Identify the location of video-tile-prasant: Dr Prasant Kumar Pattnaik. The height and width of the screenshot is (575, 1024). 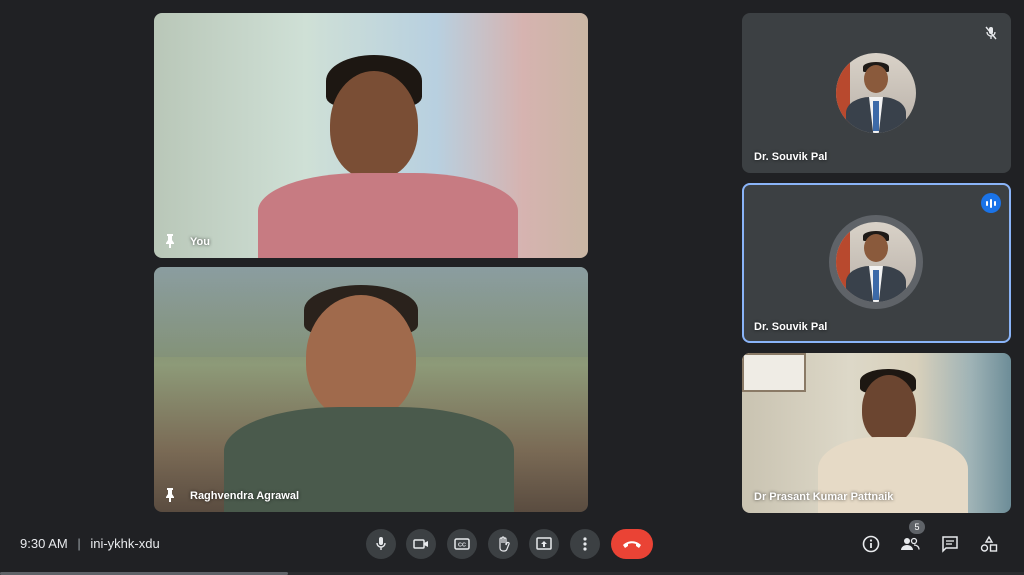
(876, 433).